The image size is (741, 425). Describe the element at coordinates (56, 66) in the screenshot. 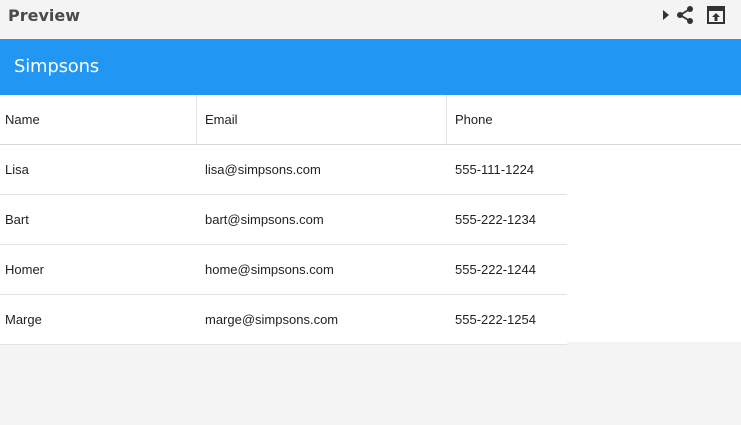

I see `app-title: Simpsons` at that location.